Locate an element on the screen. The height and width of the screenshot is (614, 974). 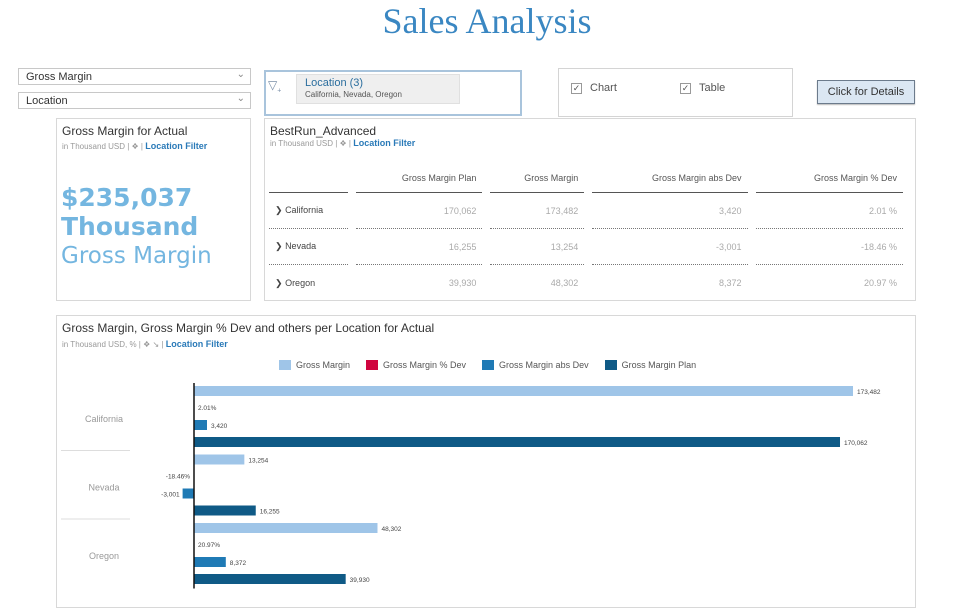
kpi-value-block: $235,037 Thousand Gross Margin is located at coordinates (136, 227).